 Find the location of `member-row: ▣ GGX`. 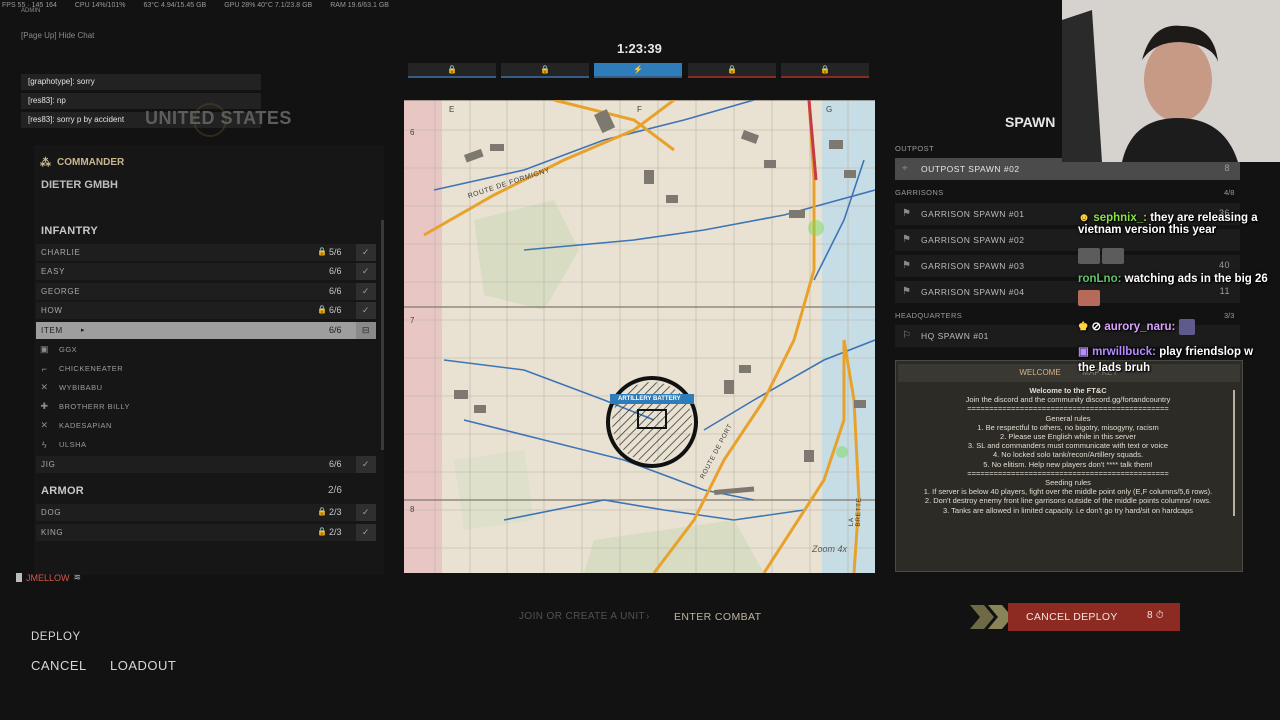

member-row: ▣ GGX is located at coordinates (58, 349).